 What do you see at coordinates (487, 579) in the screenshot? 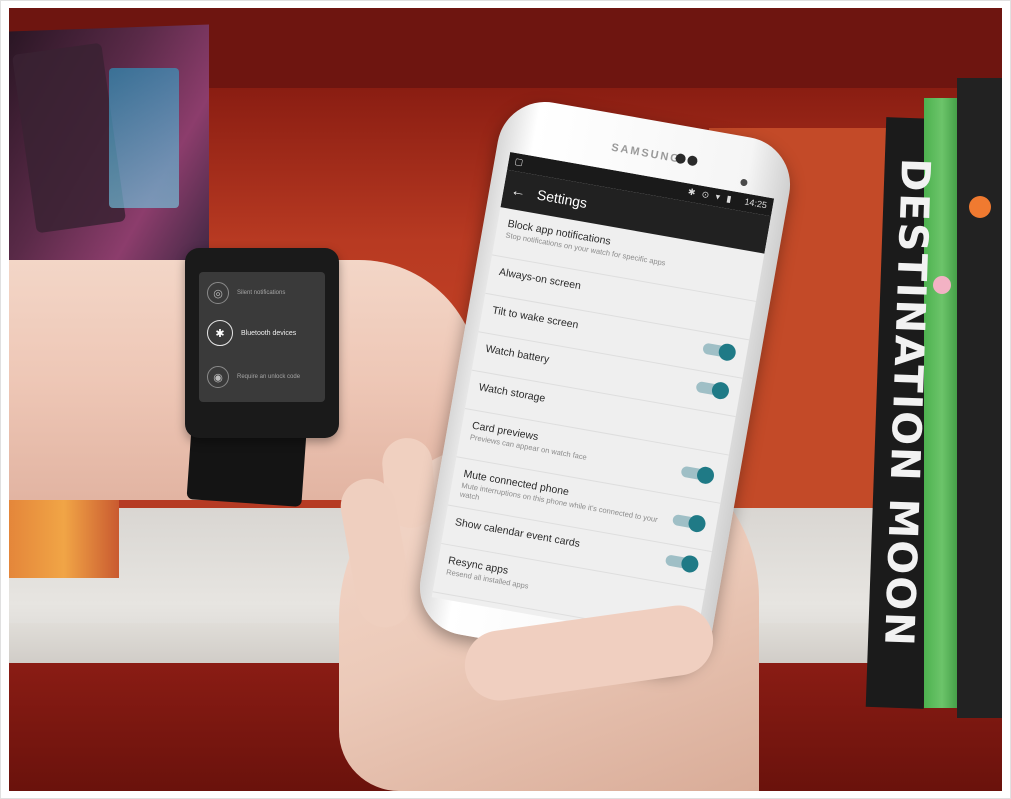
I see `setting-subtitle: Resend all installed apps` at bounding box center [487, 579].